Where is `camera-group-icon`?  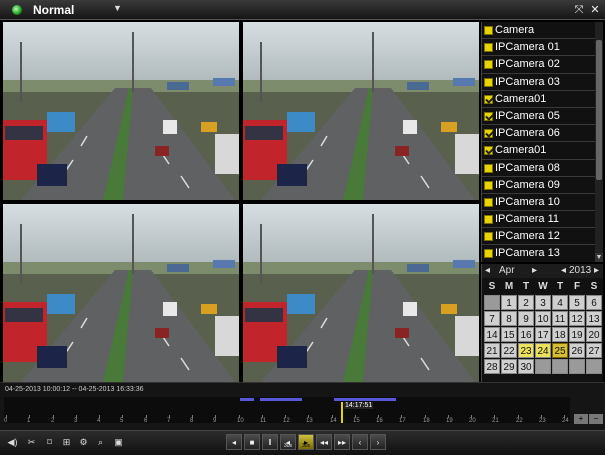 camera-group-icon is located at coordinates (488, 30).